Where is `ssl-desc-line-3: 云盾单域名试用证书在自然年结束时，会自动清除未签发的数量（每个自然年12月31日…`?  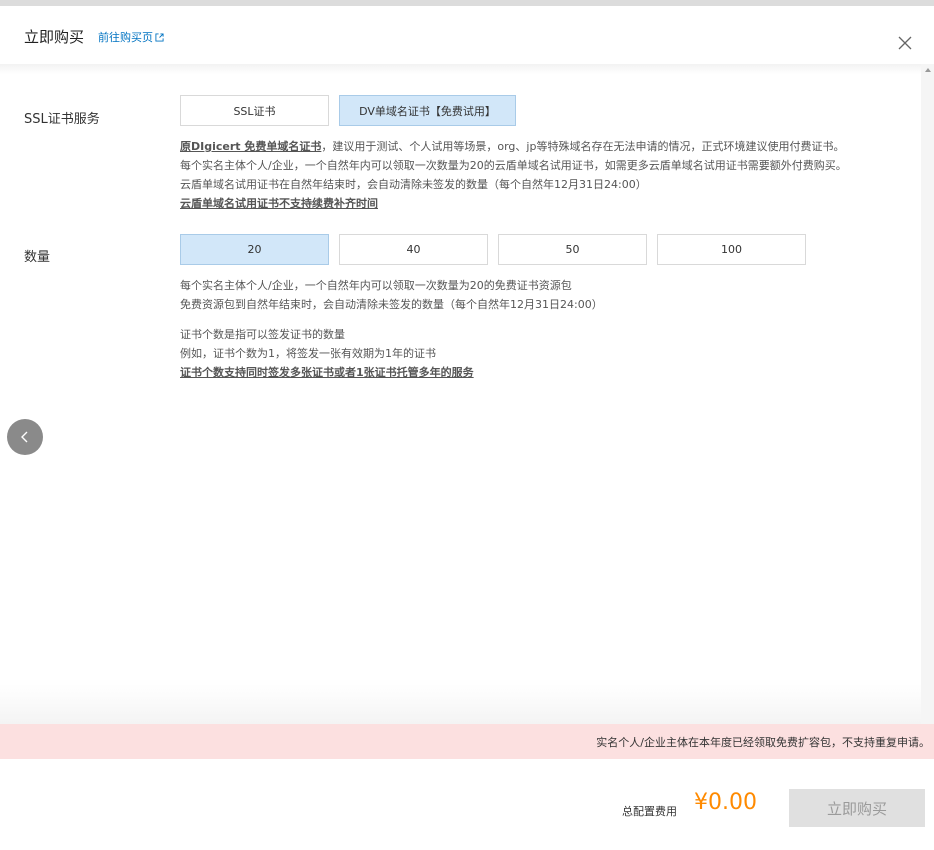
ssl-desc-line-3: 云盾单域名试用证书在自然年结束时，会自动清除未签发的数量（每个自然年12月31日… is located at coordinates (413, 184).